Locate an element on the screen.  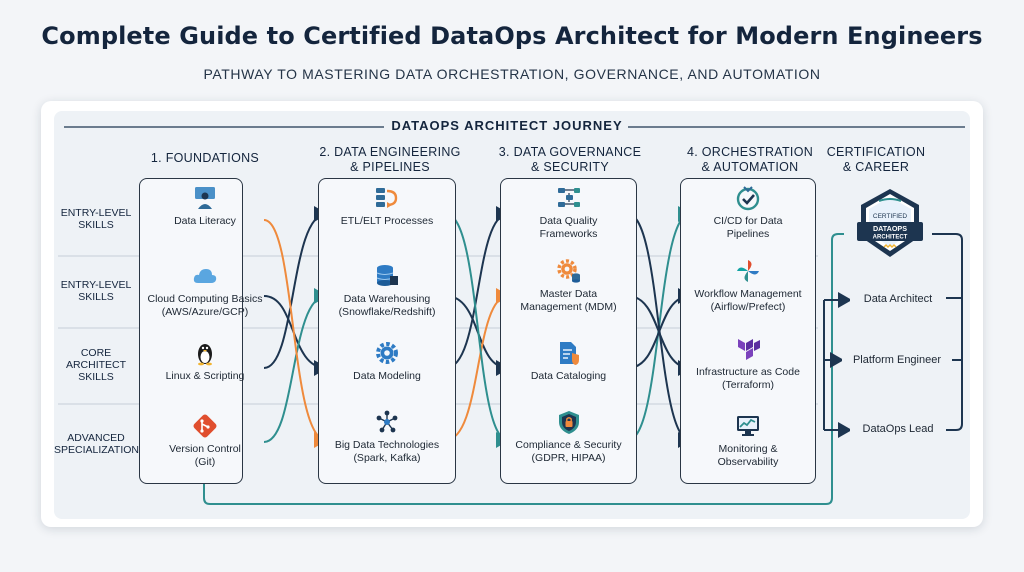
skill-data-modeling: Data Modeling is located at coordinates (387, 361).